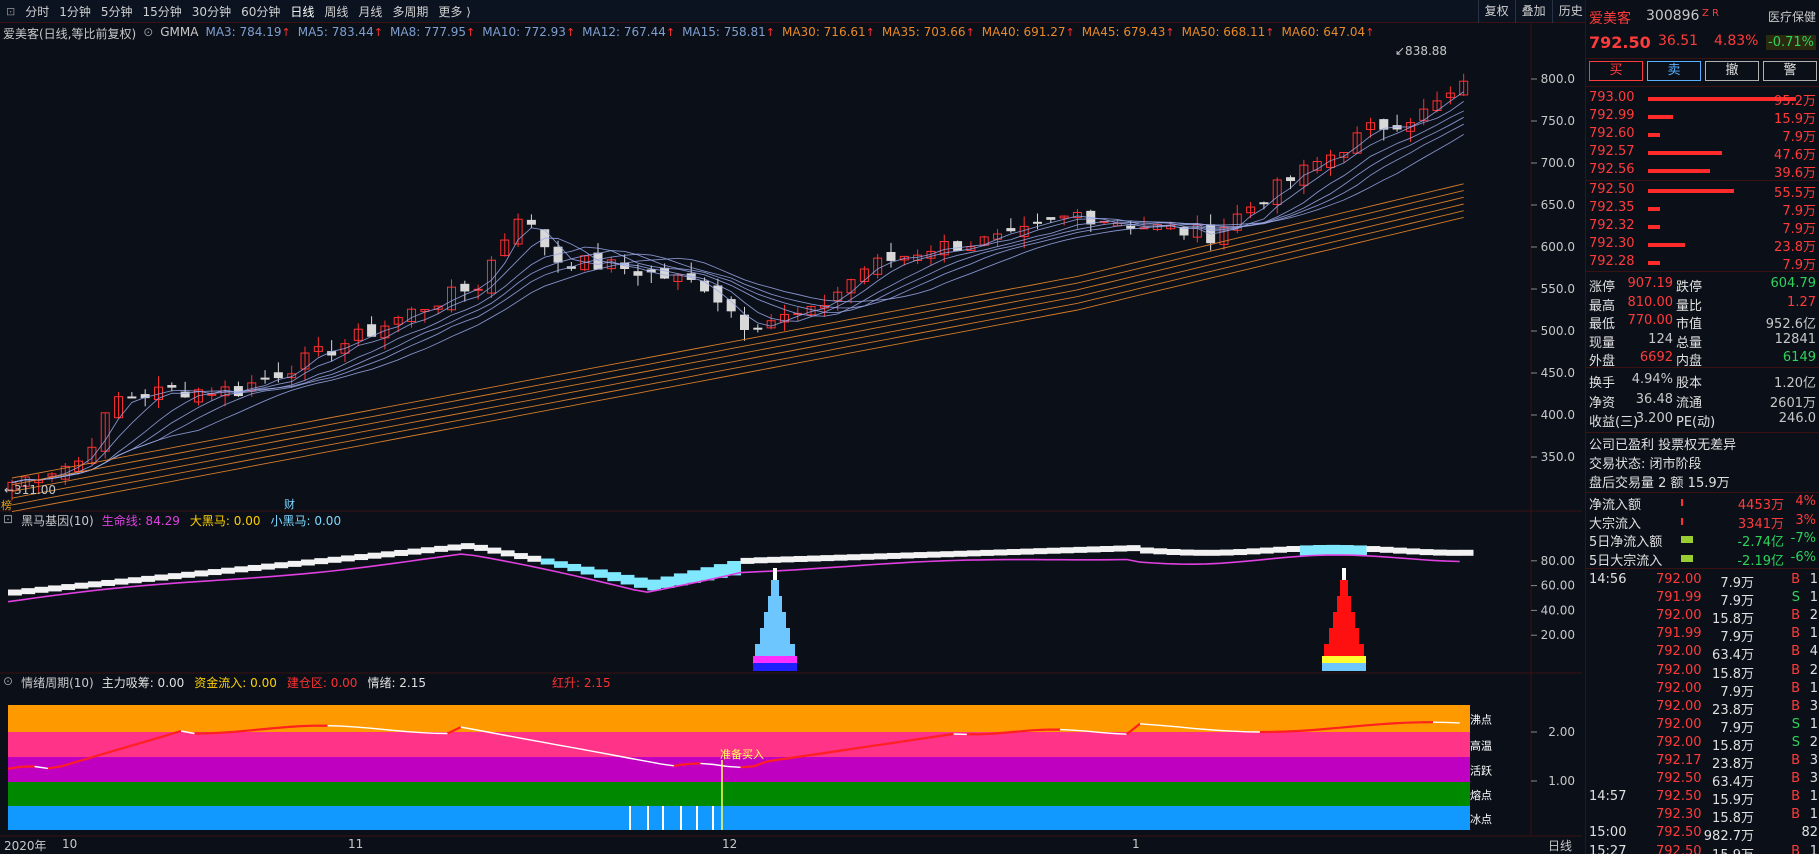 The width and height of the screenshot is (1819, 854). Describe the element at coordinates (1679, 616) in the screenshot. I see `tick-price: 792.00` at that location.